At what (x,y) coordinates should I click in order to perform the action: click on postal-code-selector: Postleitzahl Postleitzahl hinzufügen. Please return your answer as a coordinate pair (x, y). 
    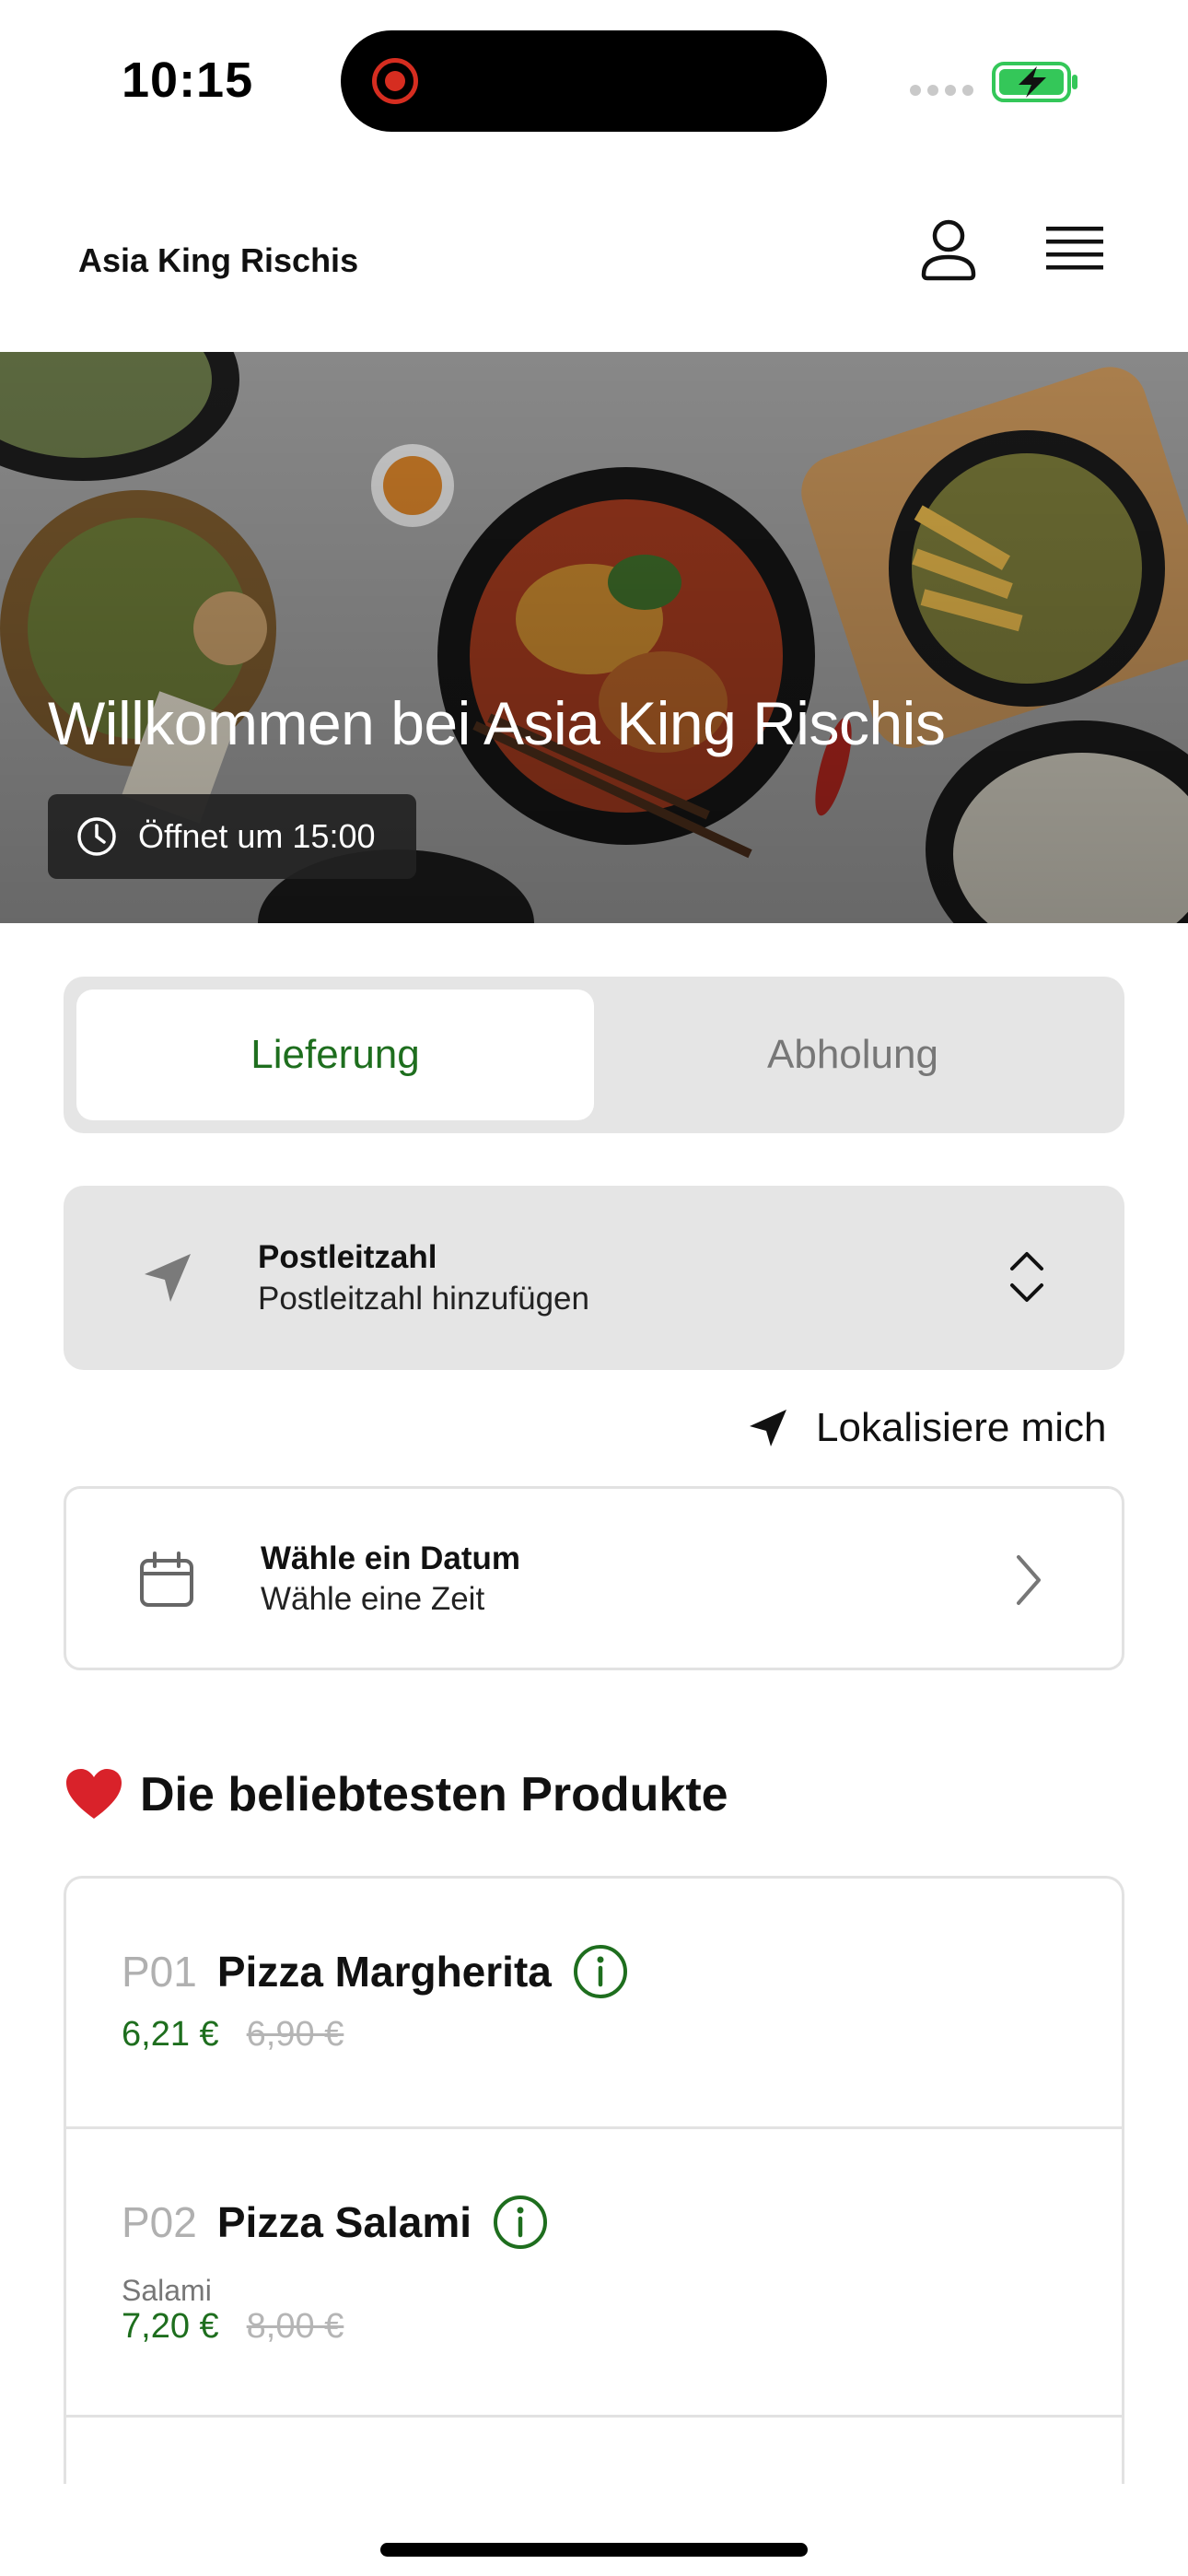
    Looking at the image, I should click on (594, 1278).